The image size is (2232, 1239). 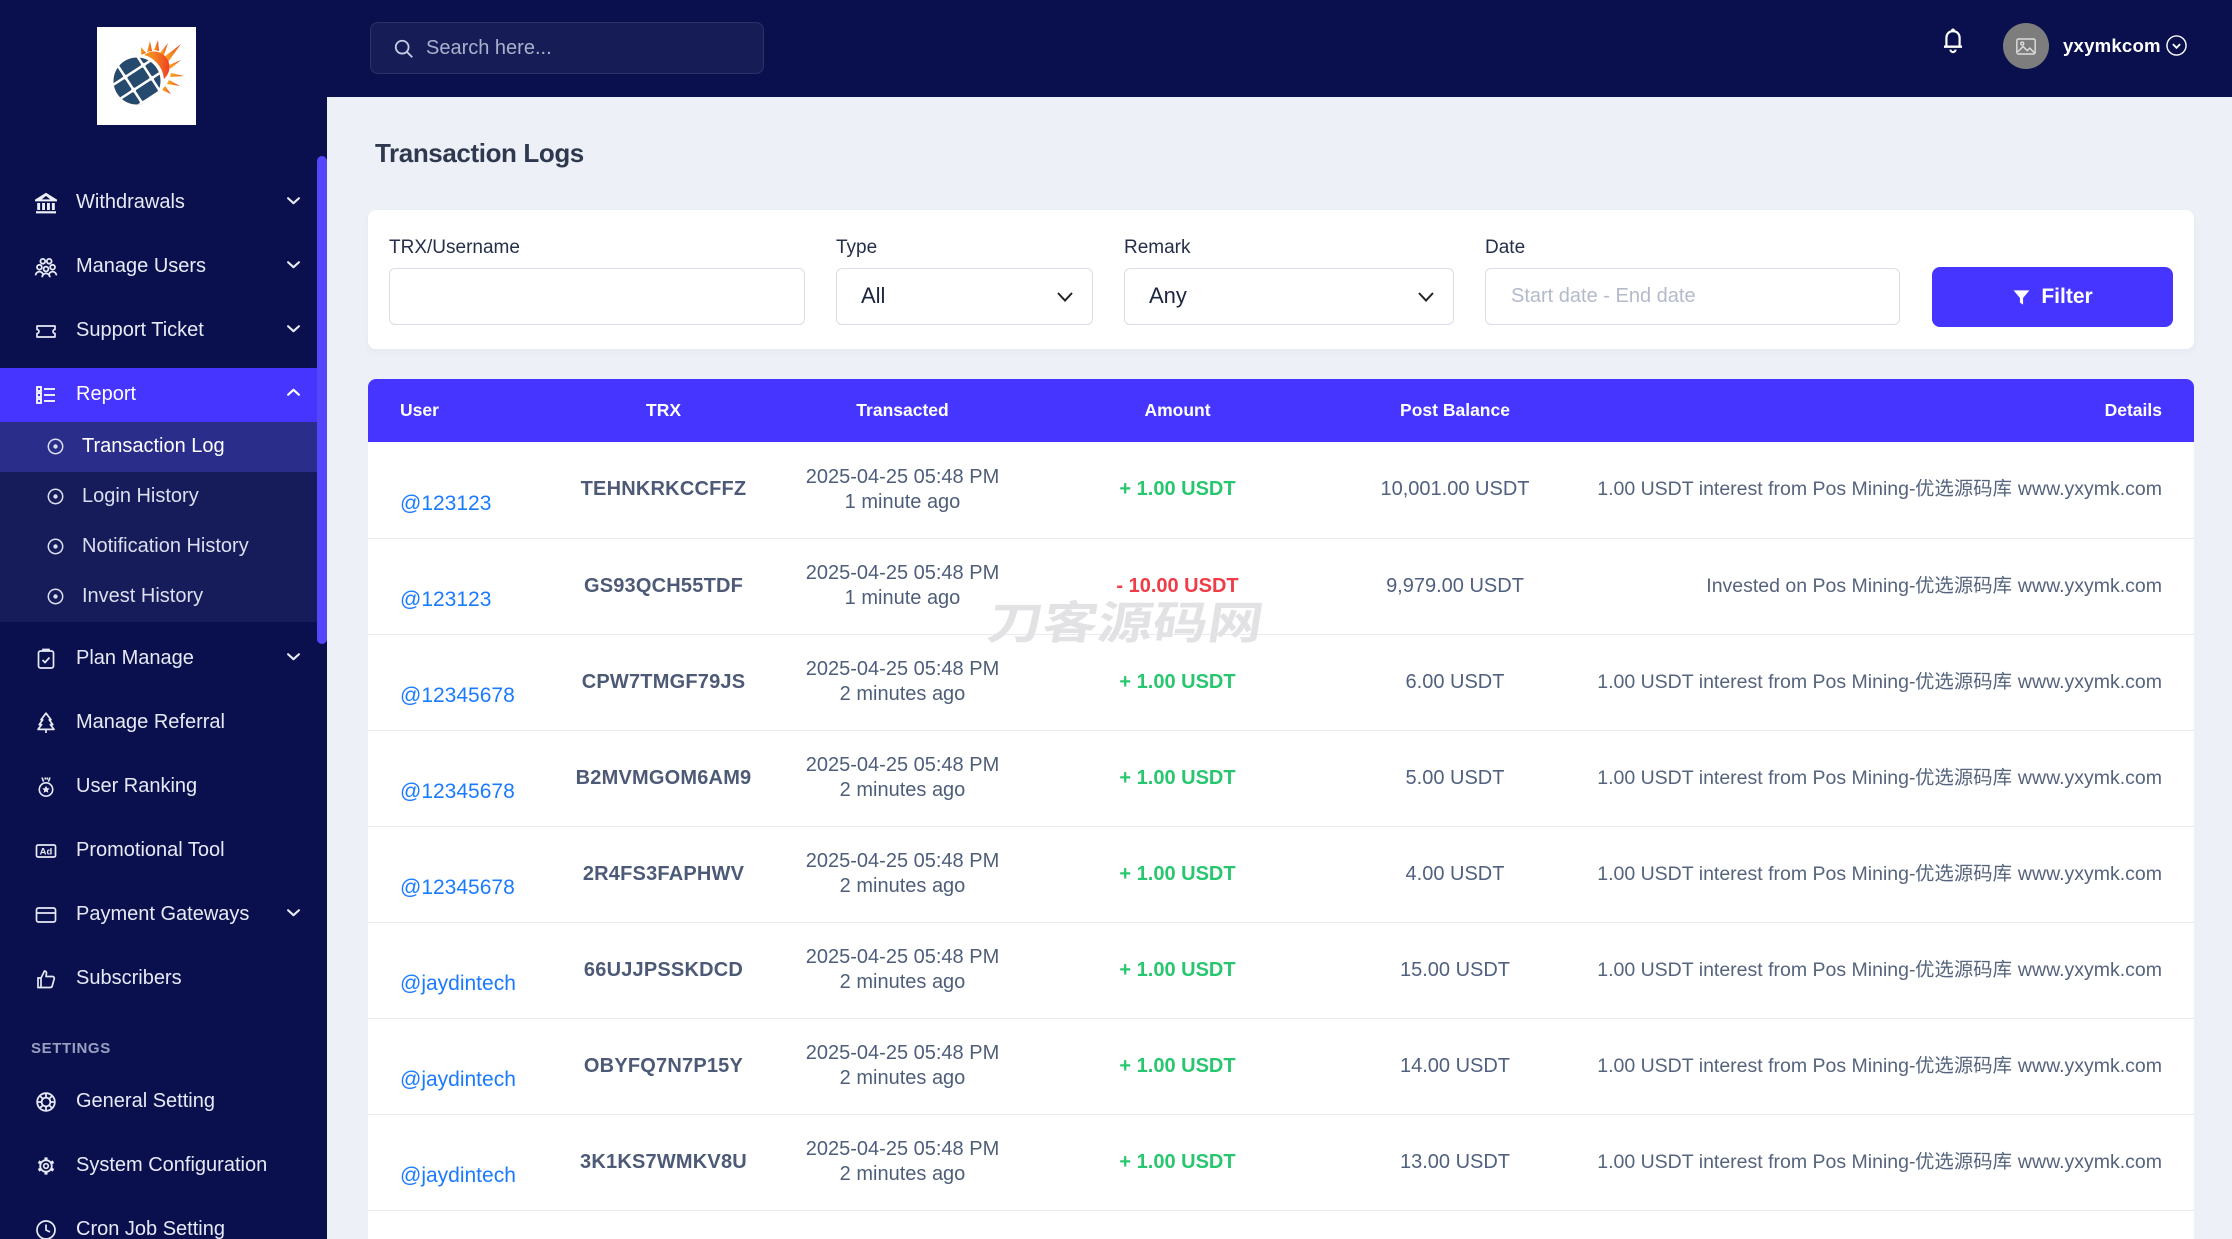 I want to click on svg-text: Ad, so click(x=46, y=851).